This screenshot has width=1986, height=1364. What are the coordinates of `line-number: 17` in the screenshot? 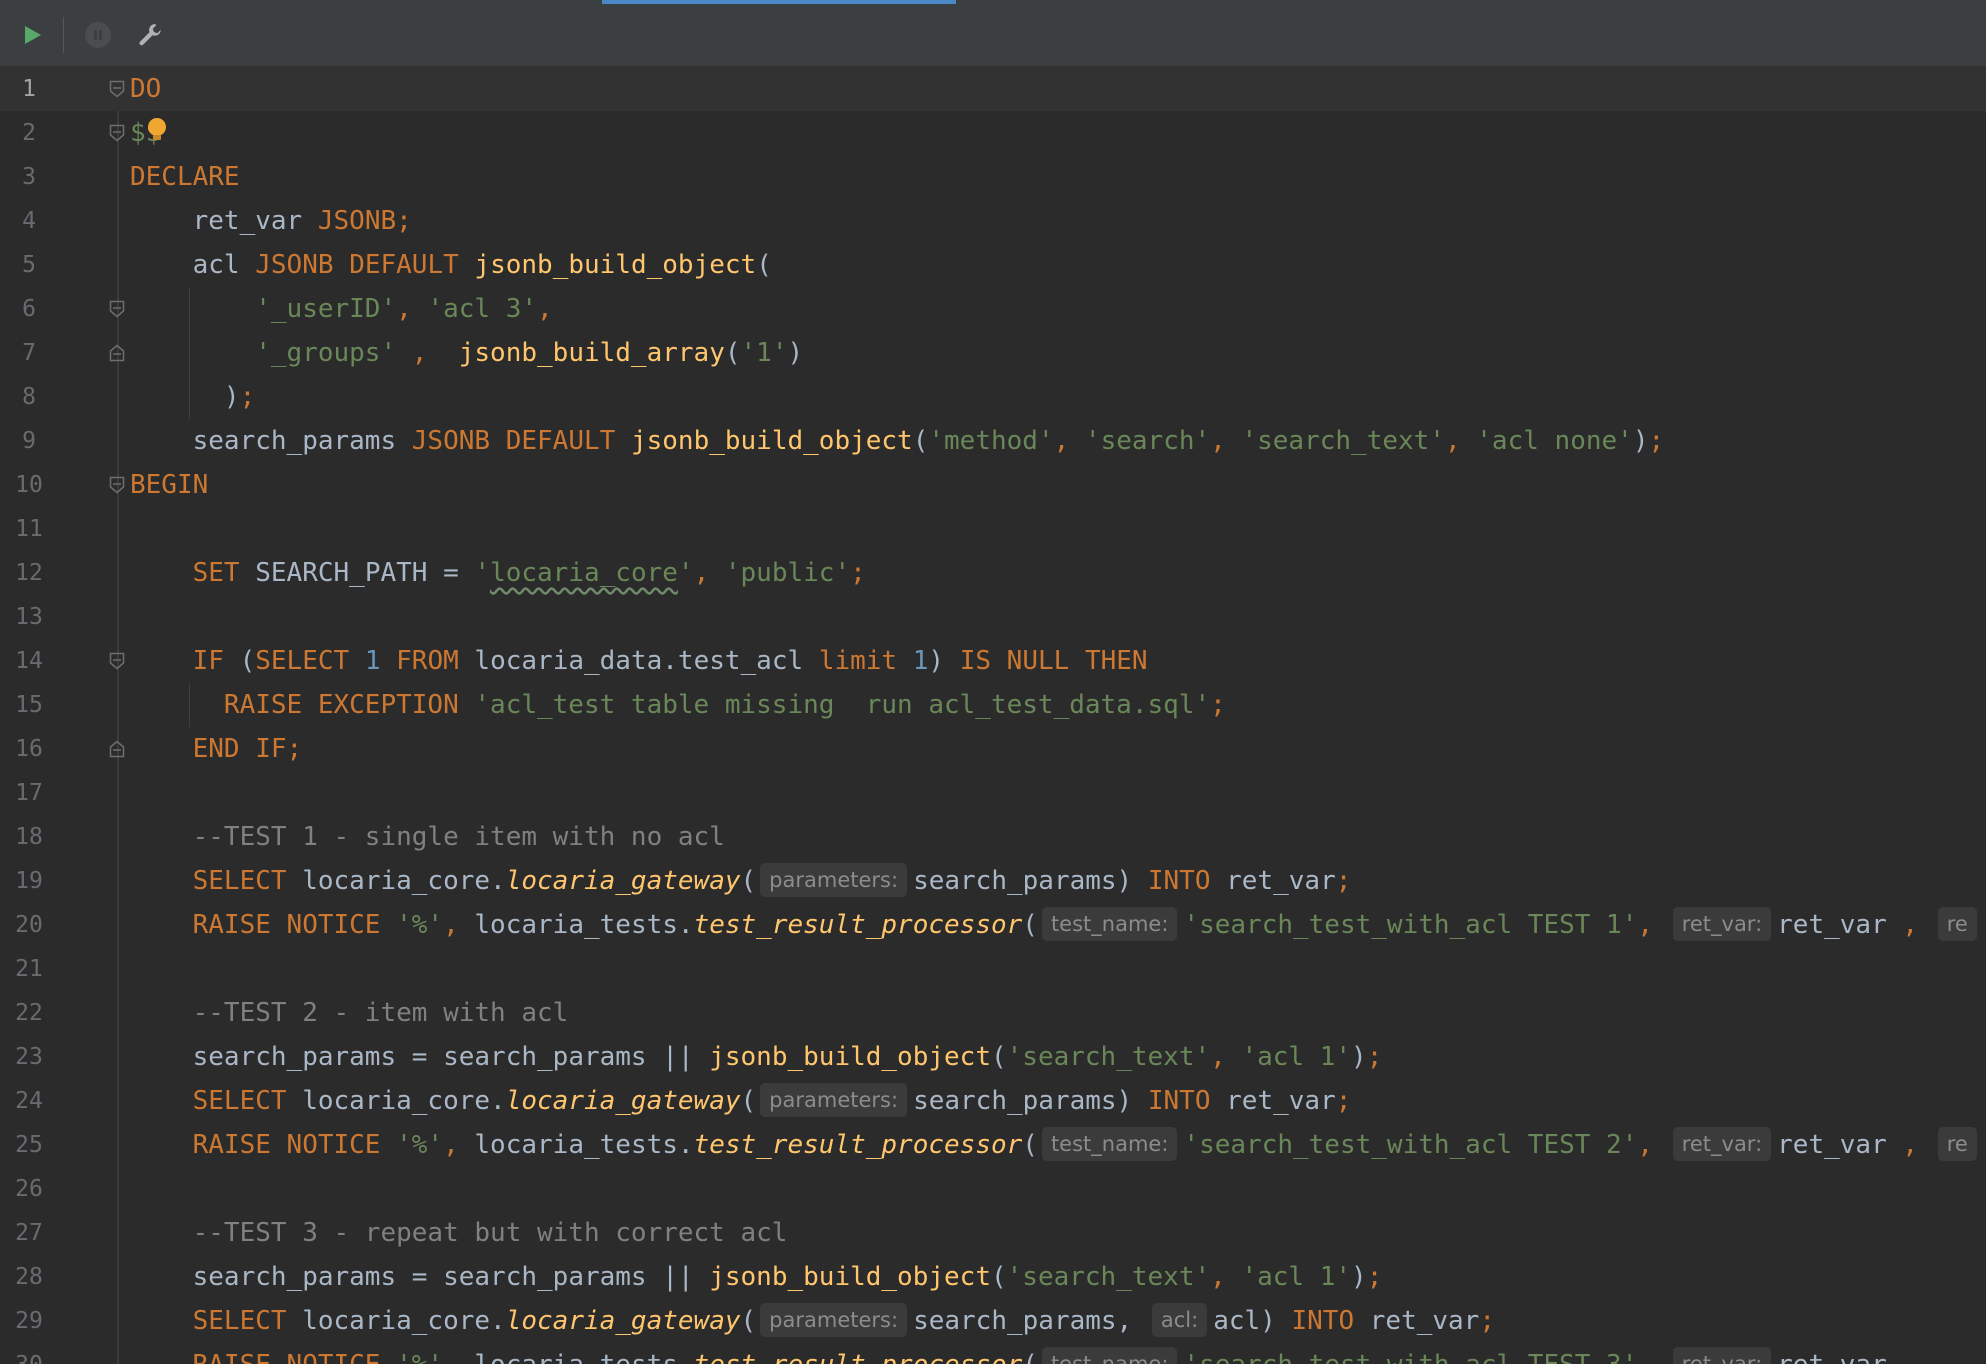 It's located at (29, 793).